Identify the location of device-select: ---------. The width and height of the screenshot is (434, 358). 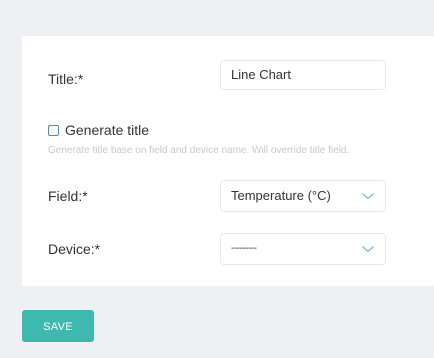
(303, 249).